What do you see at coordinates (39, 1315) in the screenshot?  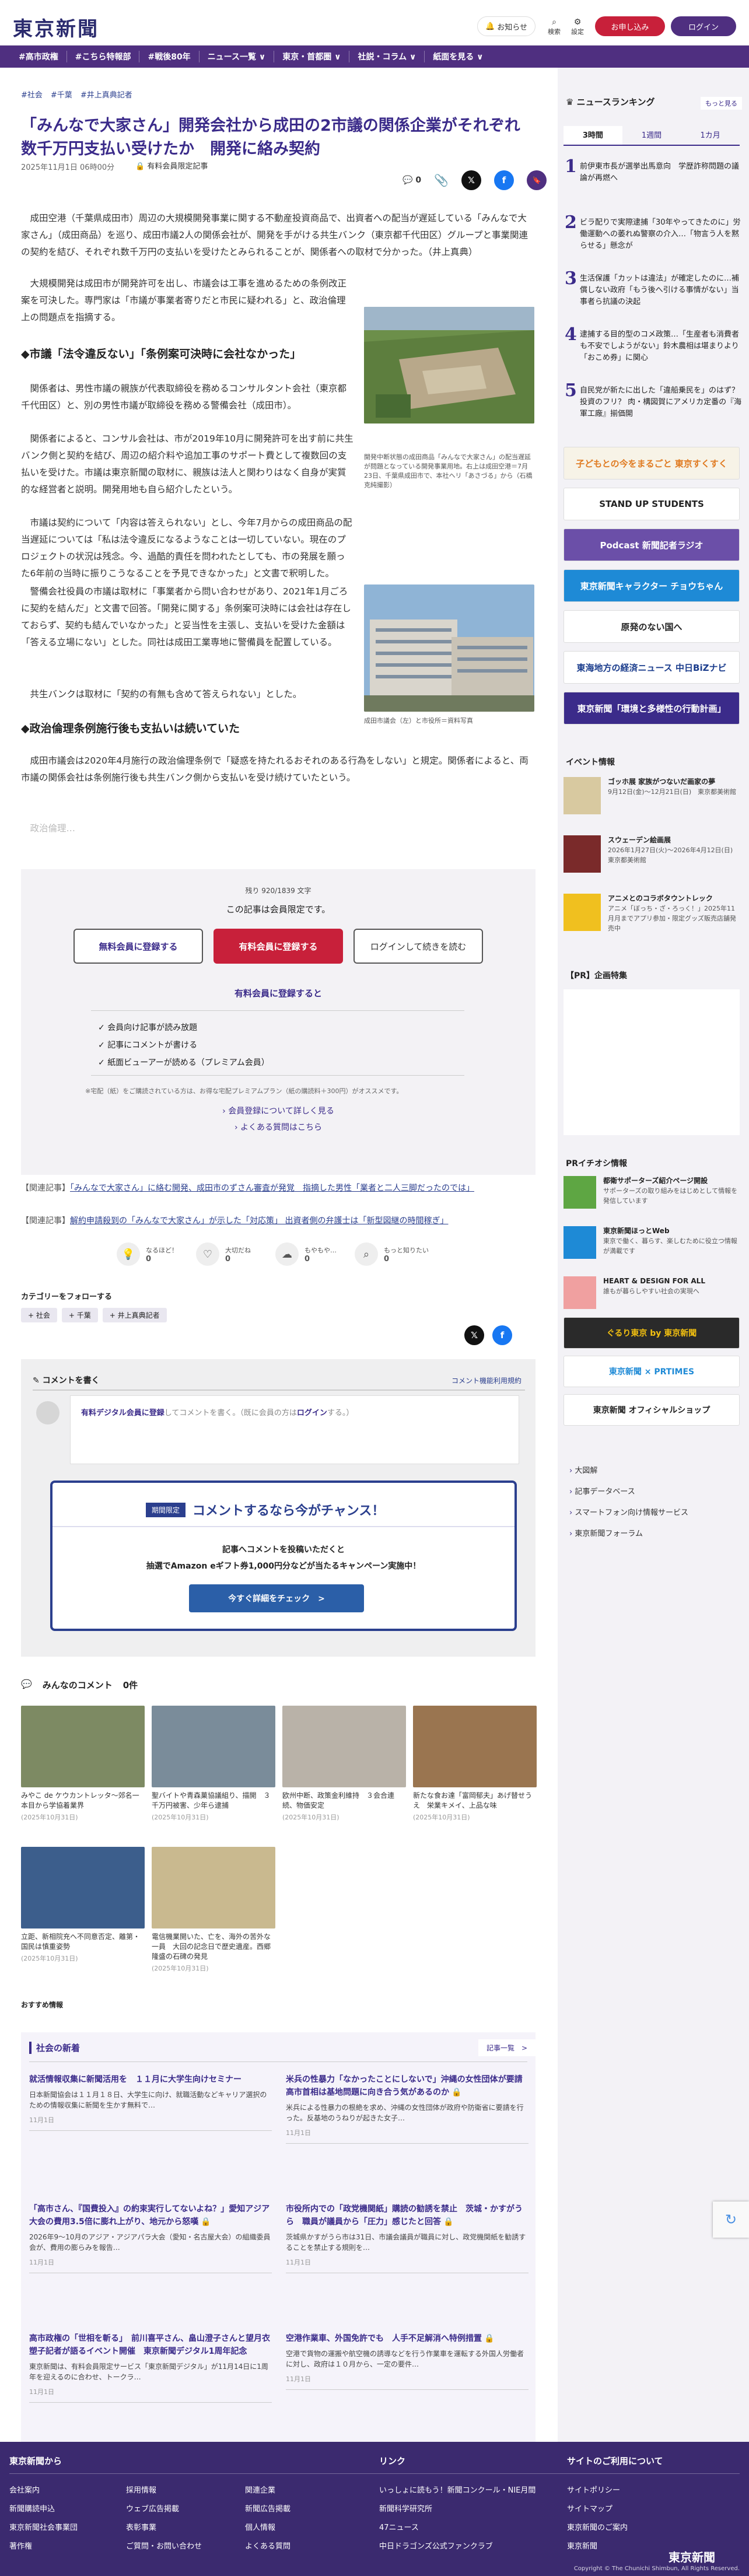 I see `follow-chip: + 社会` at bounding box center [39, 1315].